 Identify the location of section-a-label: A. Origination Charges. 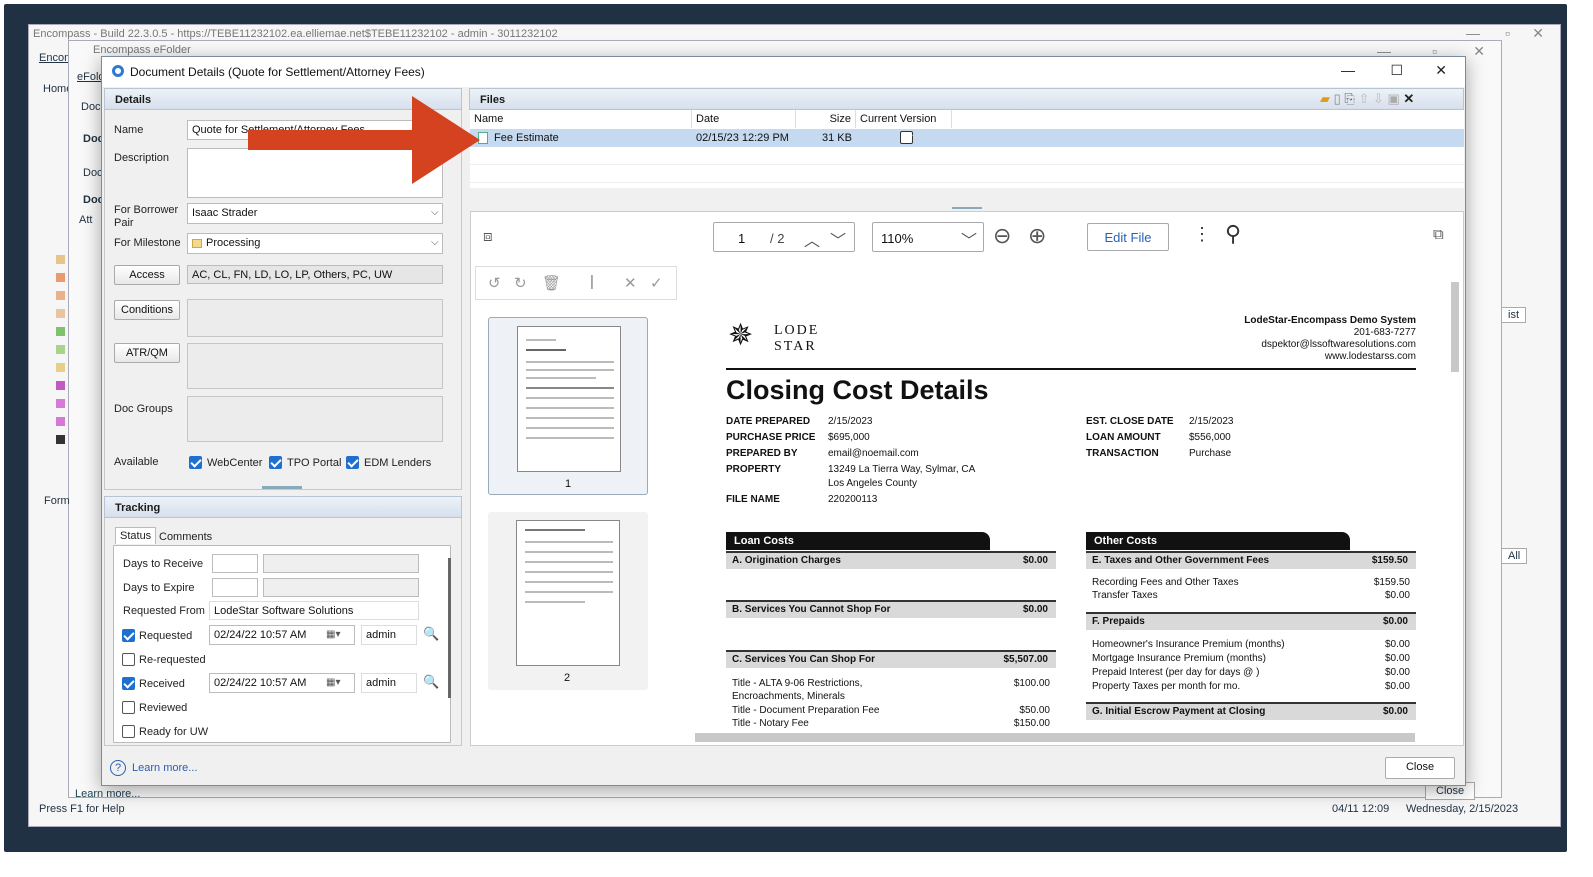
(786, 560).